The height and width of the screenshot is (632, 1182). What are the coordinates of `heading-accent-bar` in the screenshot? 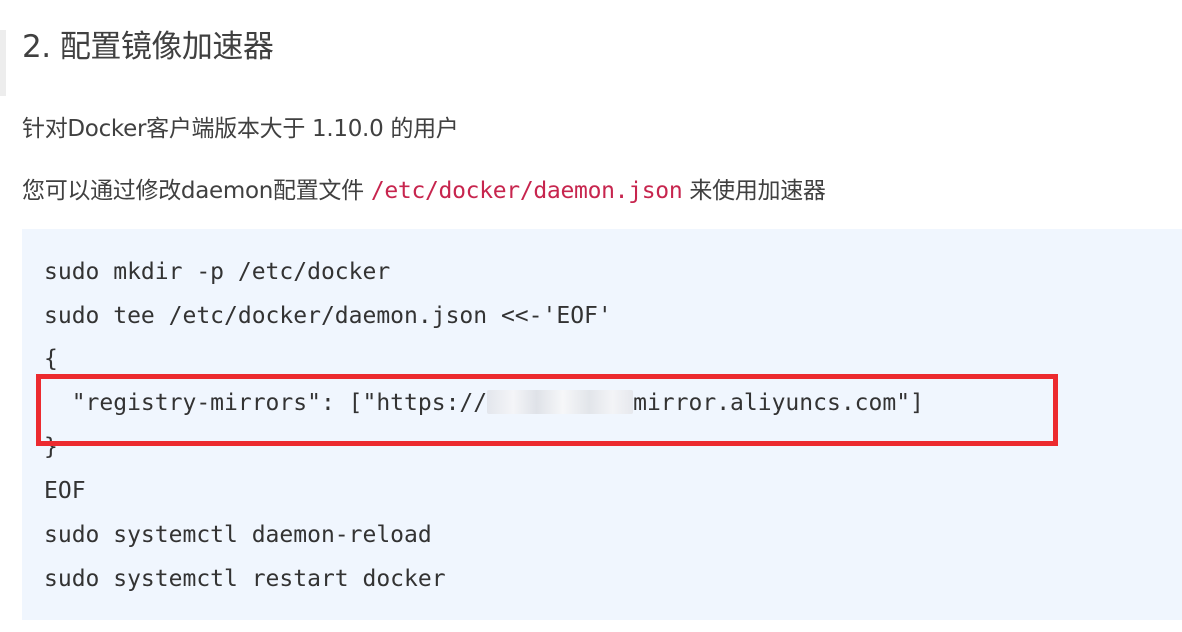 It's located at (3, 63).